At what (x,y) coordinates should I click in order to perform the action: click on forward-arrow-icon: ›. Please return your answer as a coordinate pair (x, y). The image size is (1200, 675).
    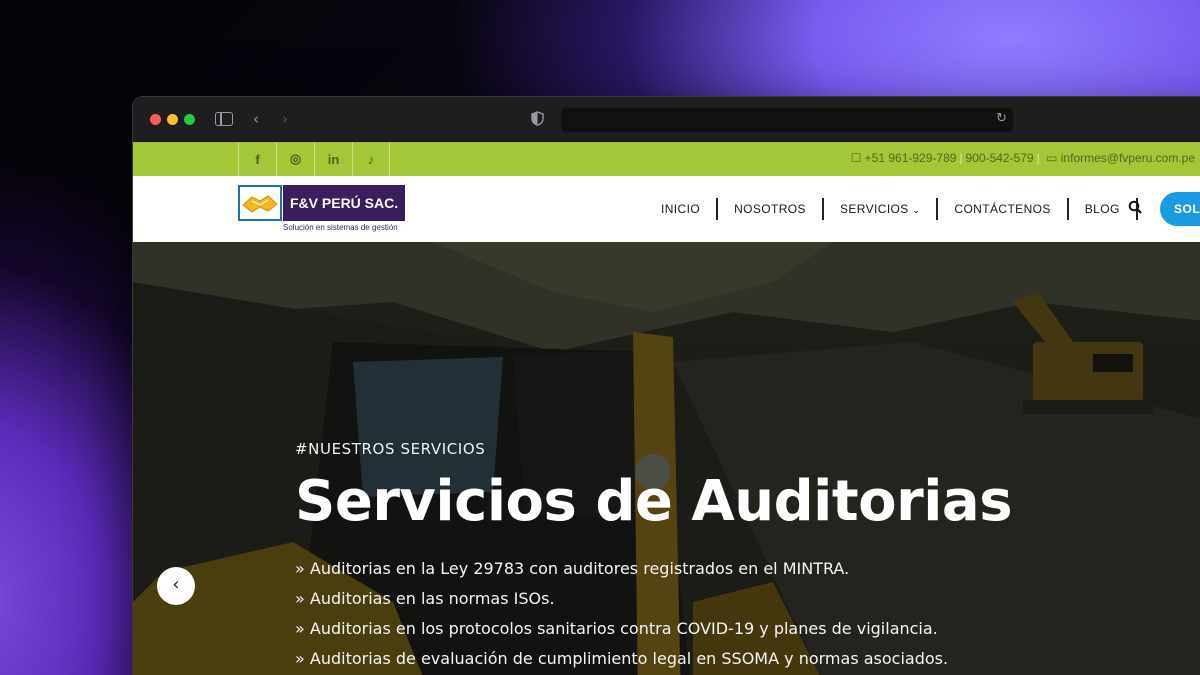
    Looking at the image, I should click on (285, 119).